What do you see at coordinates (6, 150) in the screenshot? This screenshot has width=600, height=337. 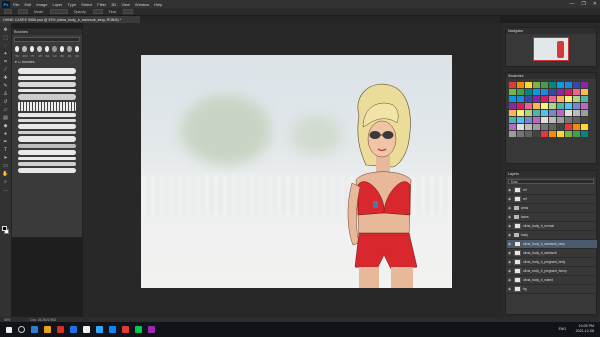 I see `type-tool-icon: T` at bounding box center [6, 150].